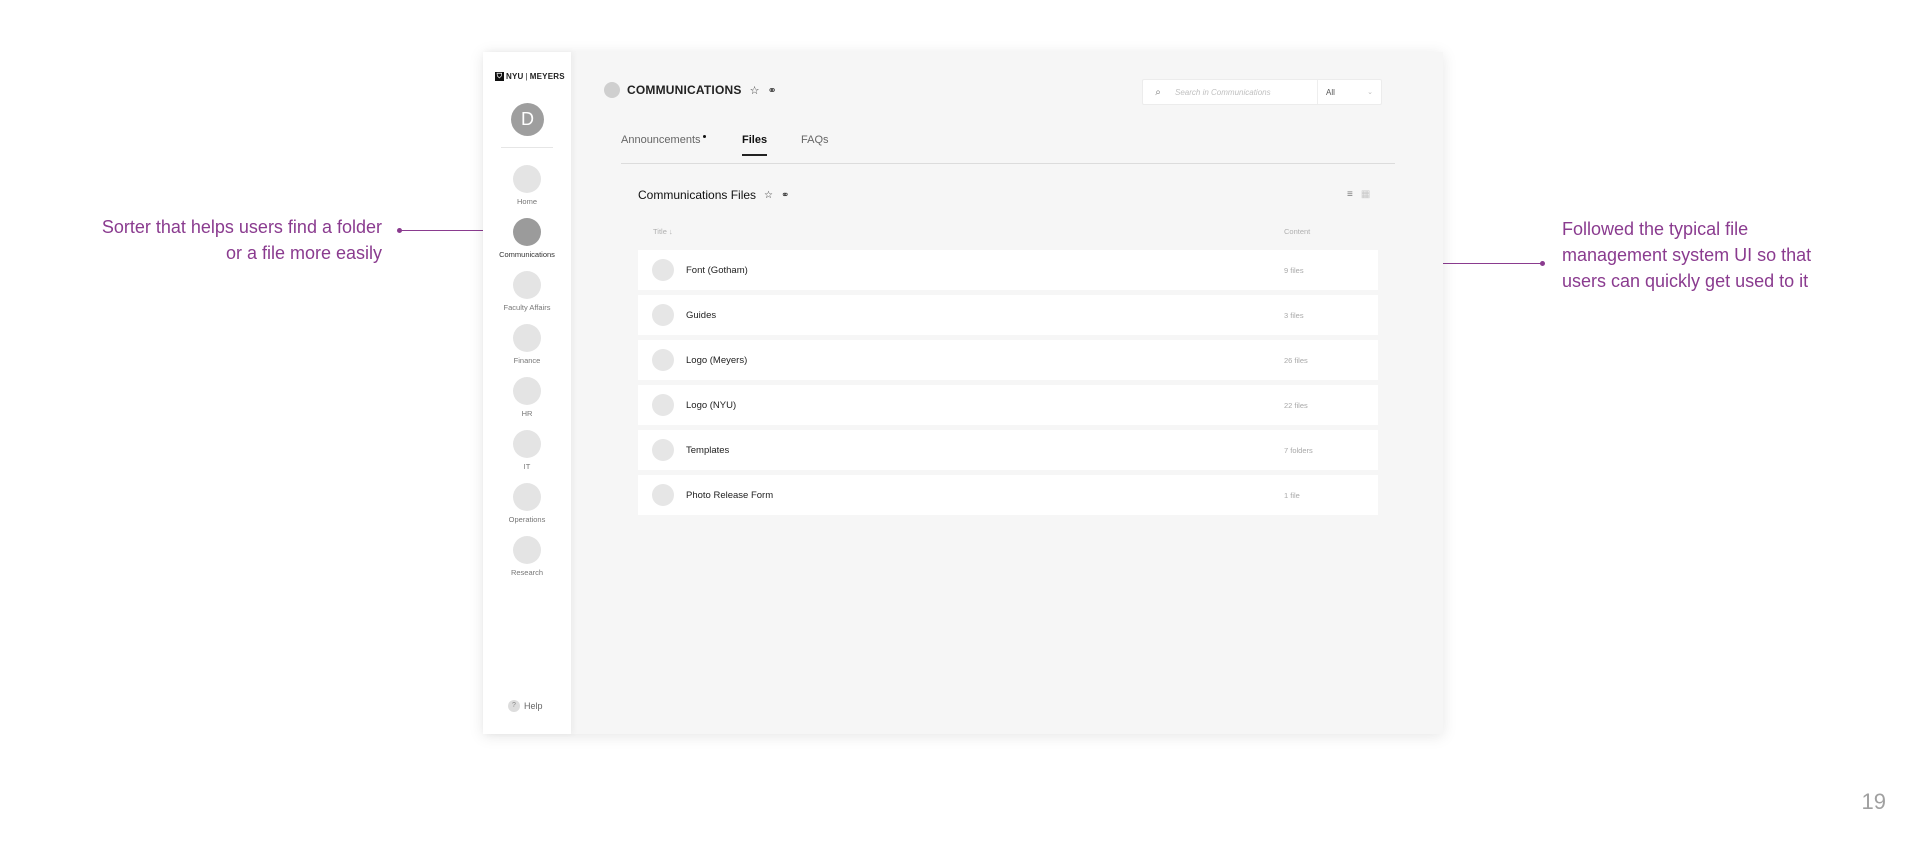 Image resolution: width=1920 pixels, height=855 pixels. Describe the element at coordinates (1542, 263) in the screenshot. I see `annotation-file-ui-dot-end` at that location.